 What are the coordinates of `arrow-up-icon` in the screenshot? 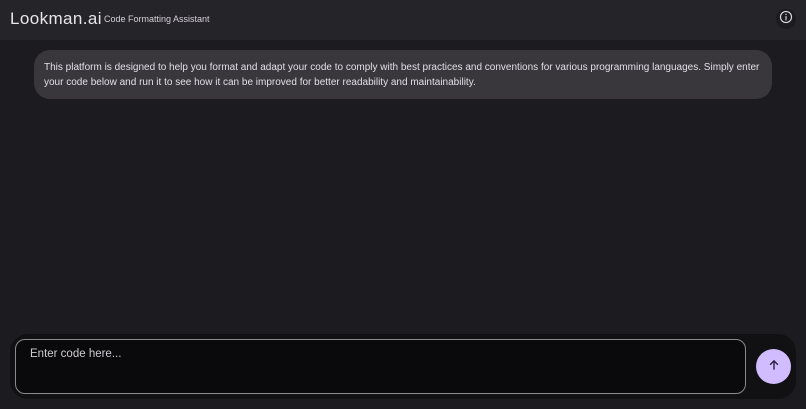 It's located at (774, 366).